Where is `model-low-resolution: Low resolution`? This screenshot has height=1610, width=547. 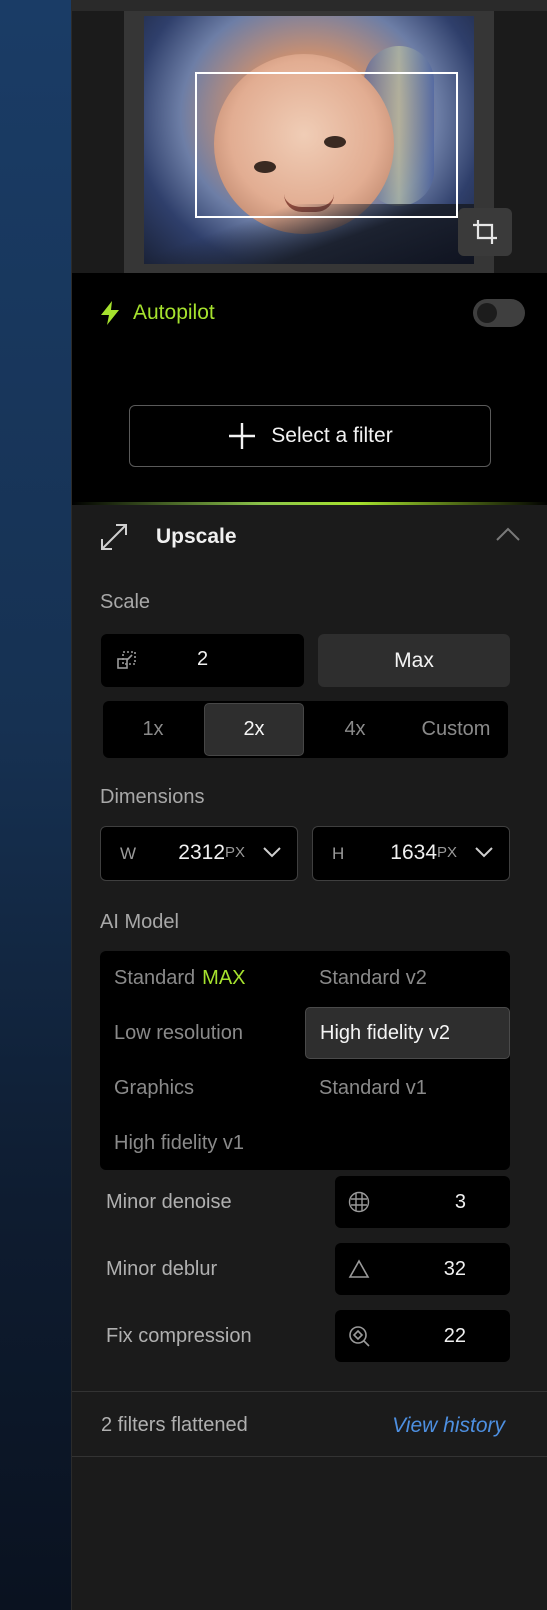 model-low-resolution: Low resolution is located at coordinates (202, 1033).